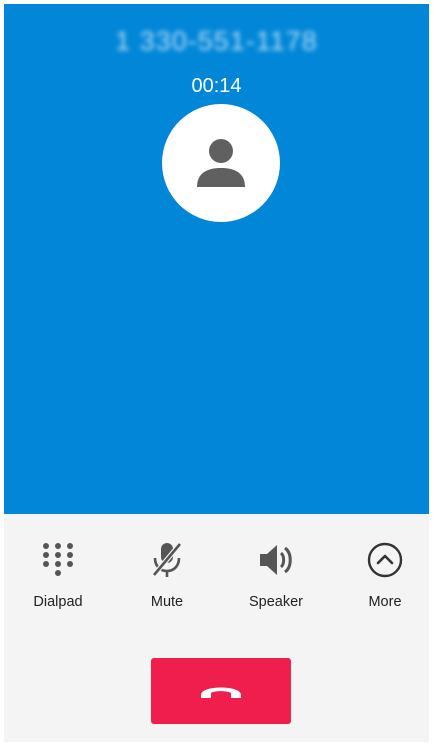 Image resolution: width=433 pixels, height=746 pixels. I want to click on mute-button: Mute, so click(167, 574).